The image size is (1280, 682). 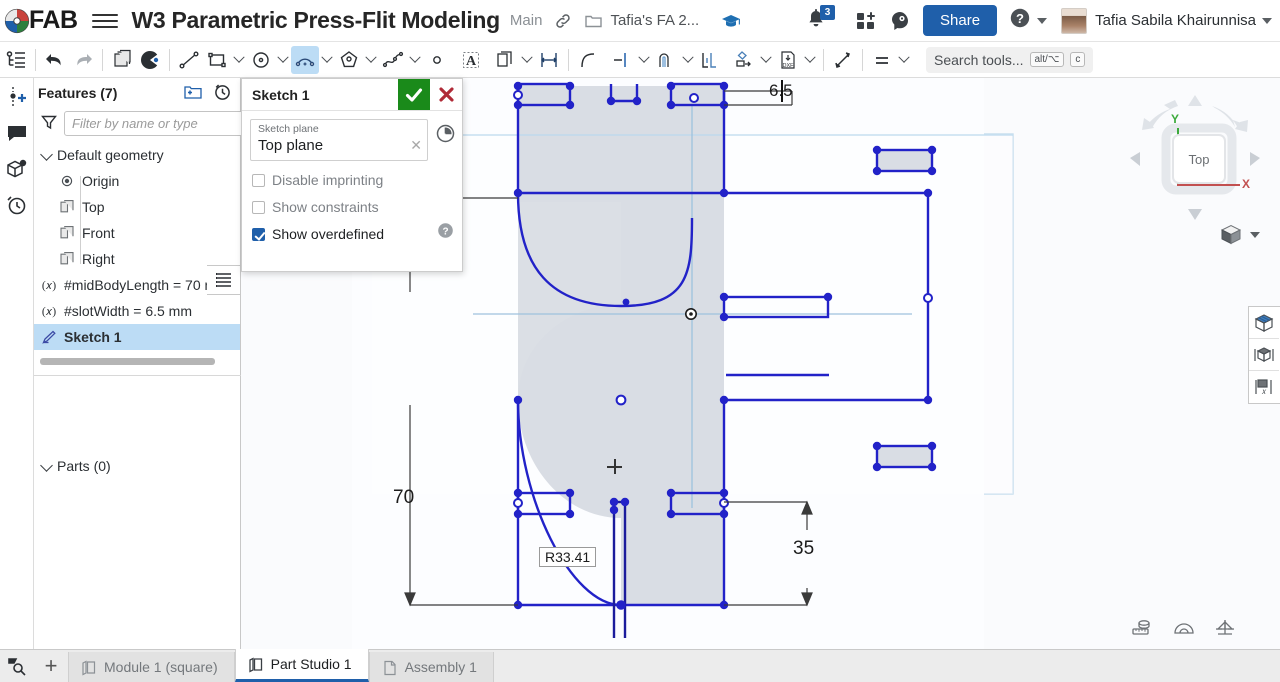 What do you see at coordinates (505, 60) in the screenshot?
I see `mirror-icon` at bounding box center [505, 60].